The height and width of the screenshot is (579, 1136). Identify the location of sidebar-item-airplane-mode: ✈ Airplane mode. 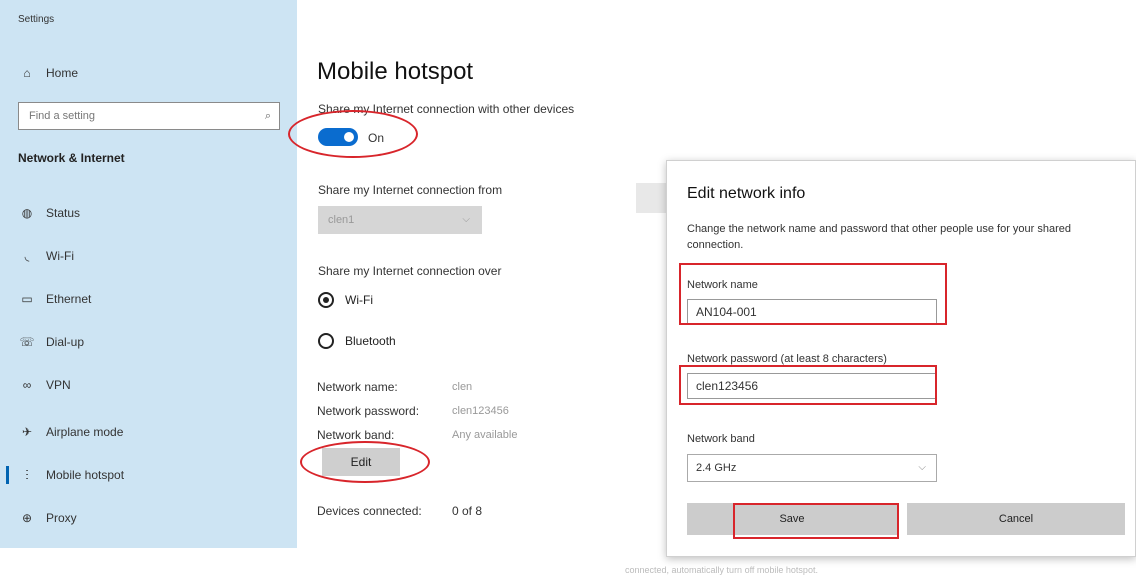
(70, 432).